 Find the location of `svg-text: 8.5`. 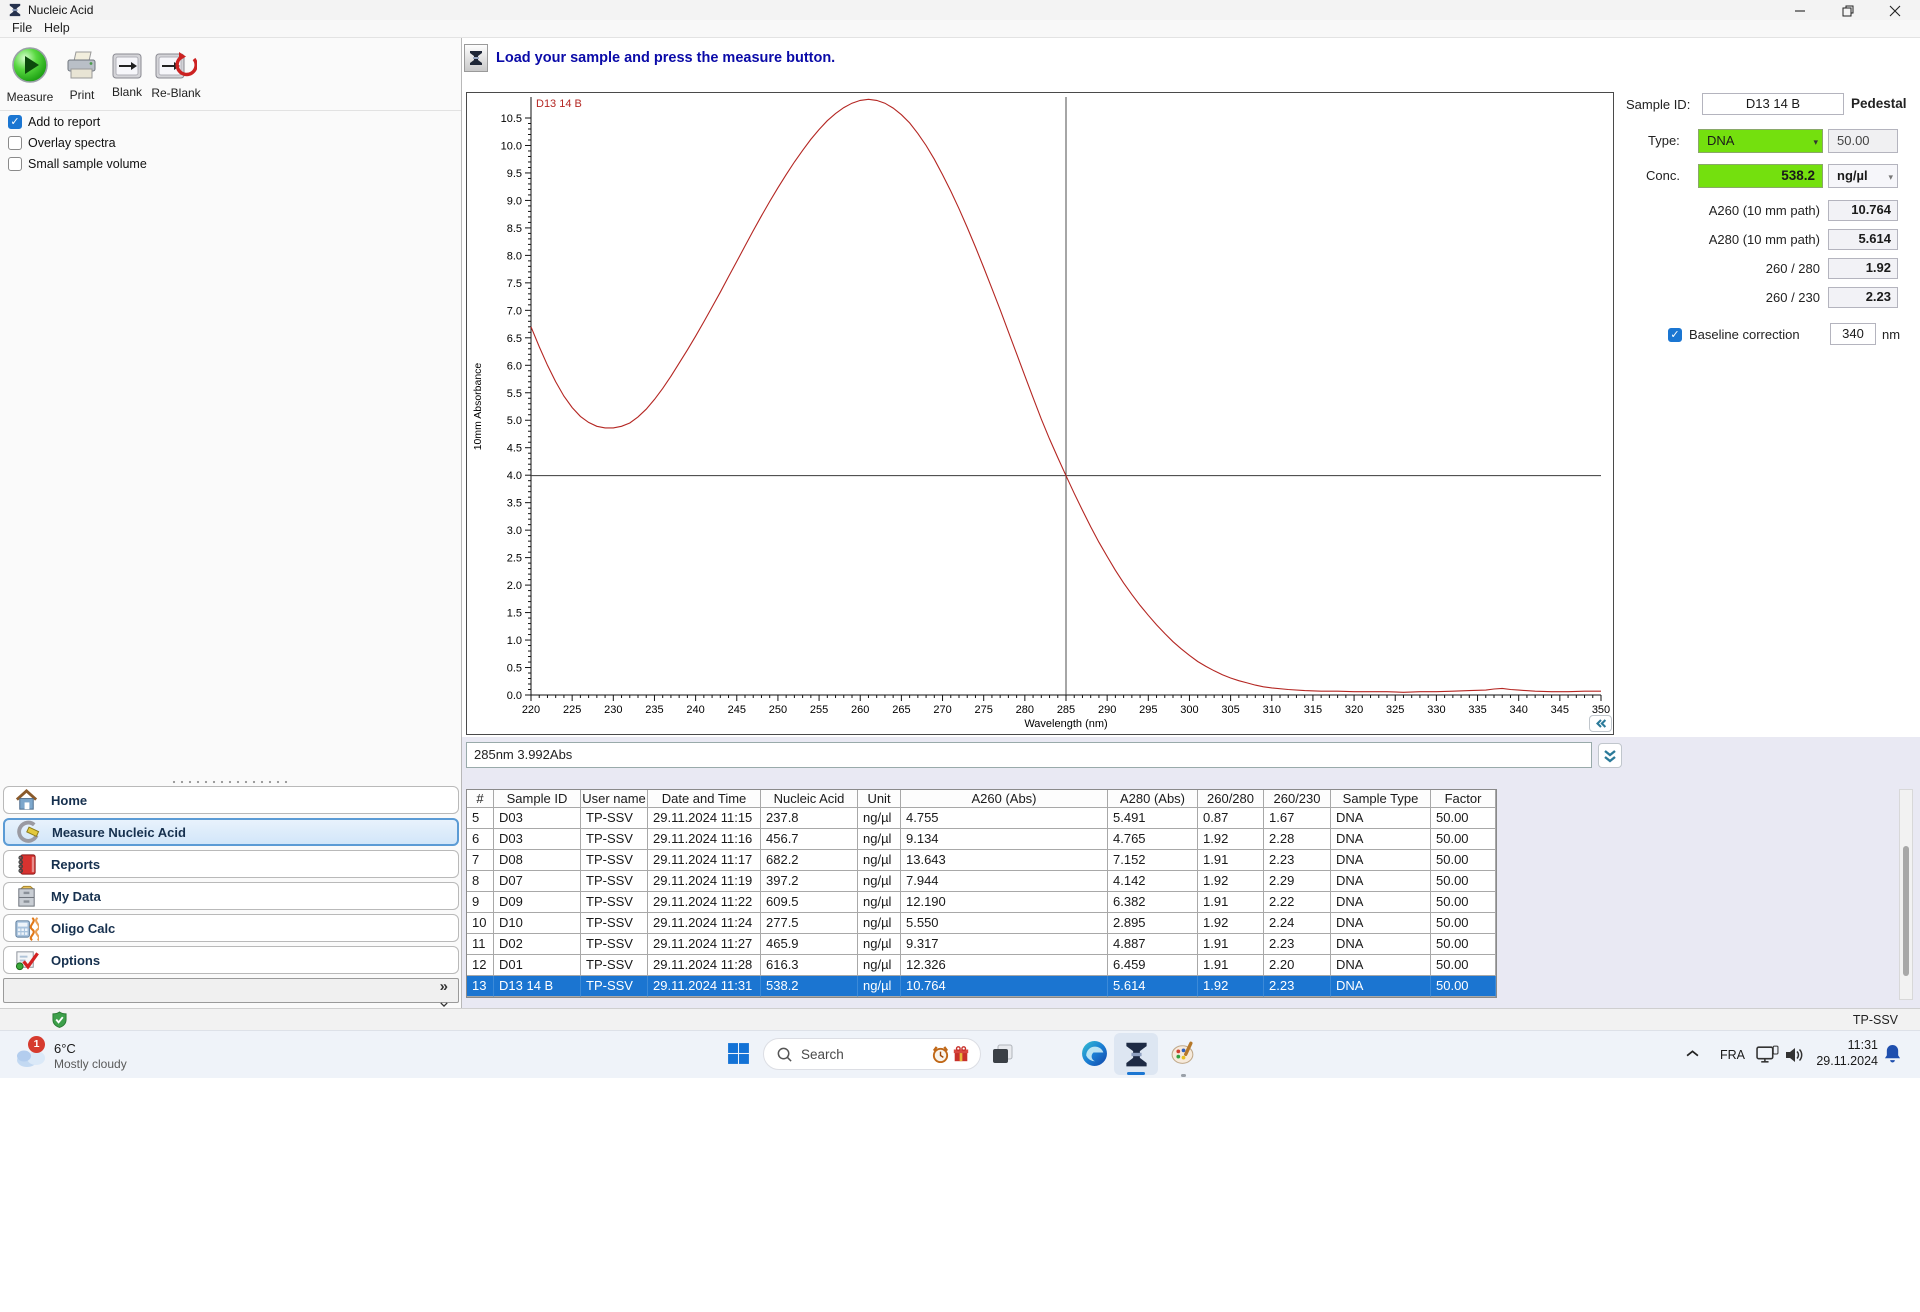

svg-text: 8.5 is located at coordinates (514, 229).